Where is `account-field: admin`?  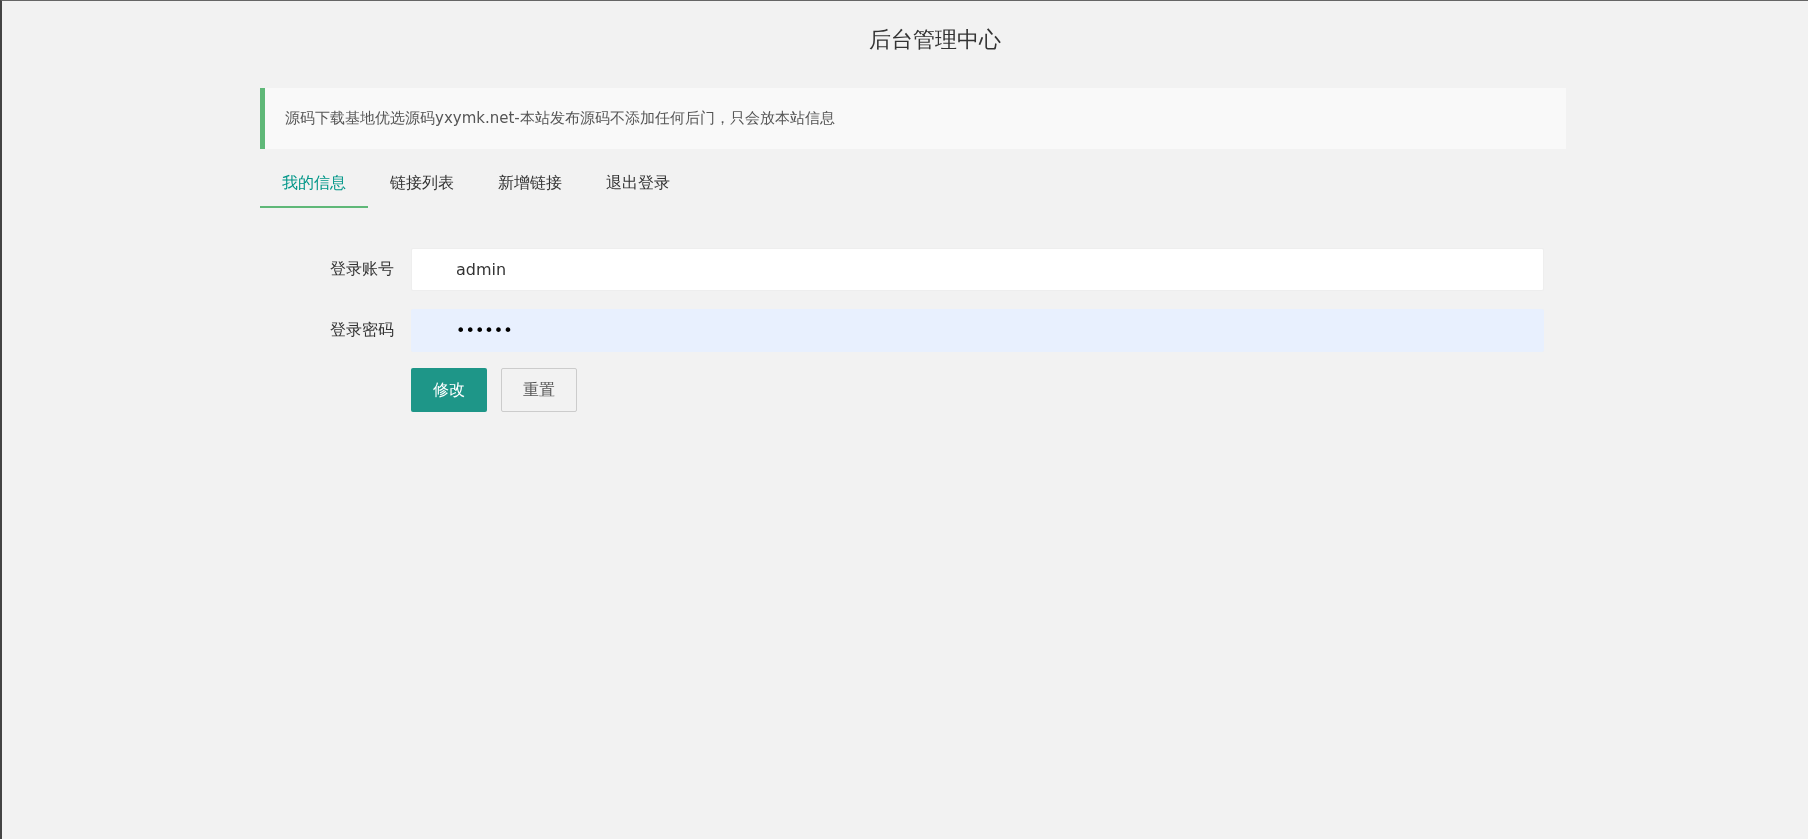
account-field: admin is located at coordinates (977, 269).